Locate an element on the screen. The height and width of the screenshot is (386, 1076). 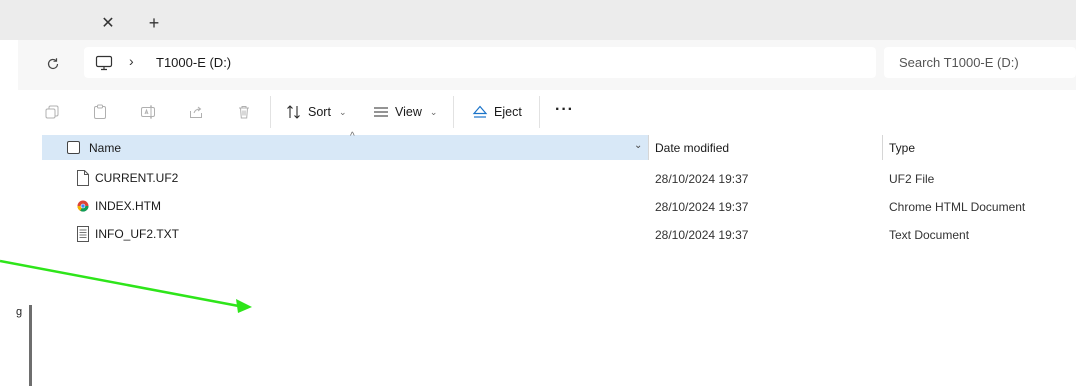
rename-icon is located at coordinates (148, 112).